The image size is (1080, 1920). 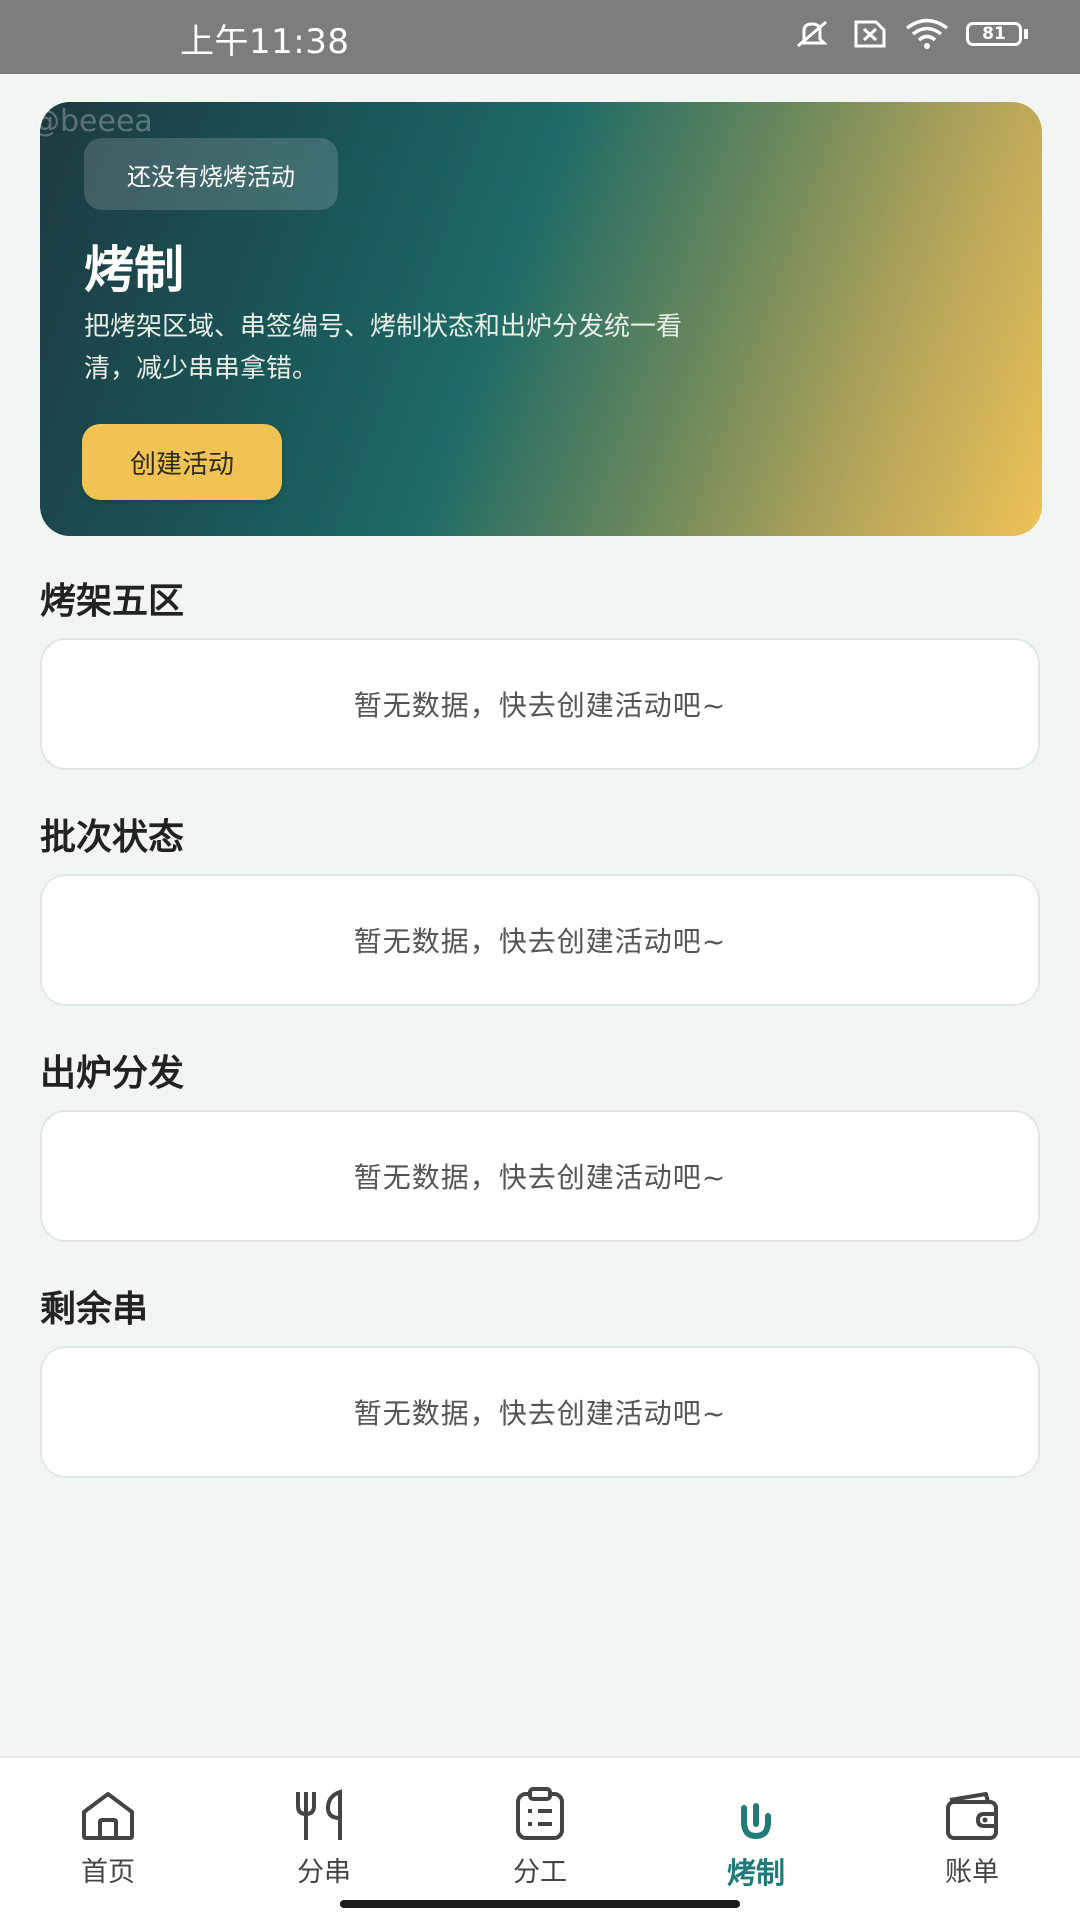 I want to click on hero-description: 把烤架区域、串签编号、烤制状态和出炉分发统一看清，减少串串拿错。, so click(x=383, y=348).